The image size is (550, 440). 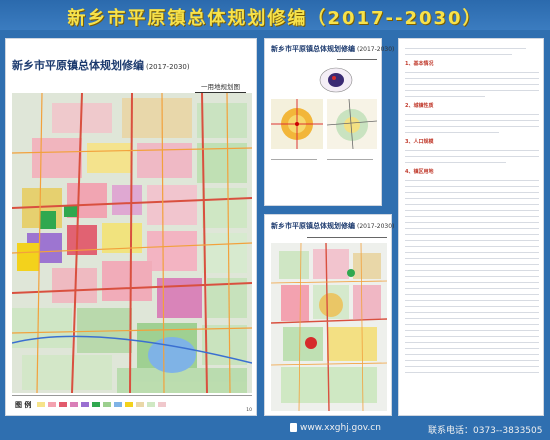 I want to click on facilities-map, so click(x=329, y=327).